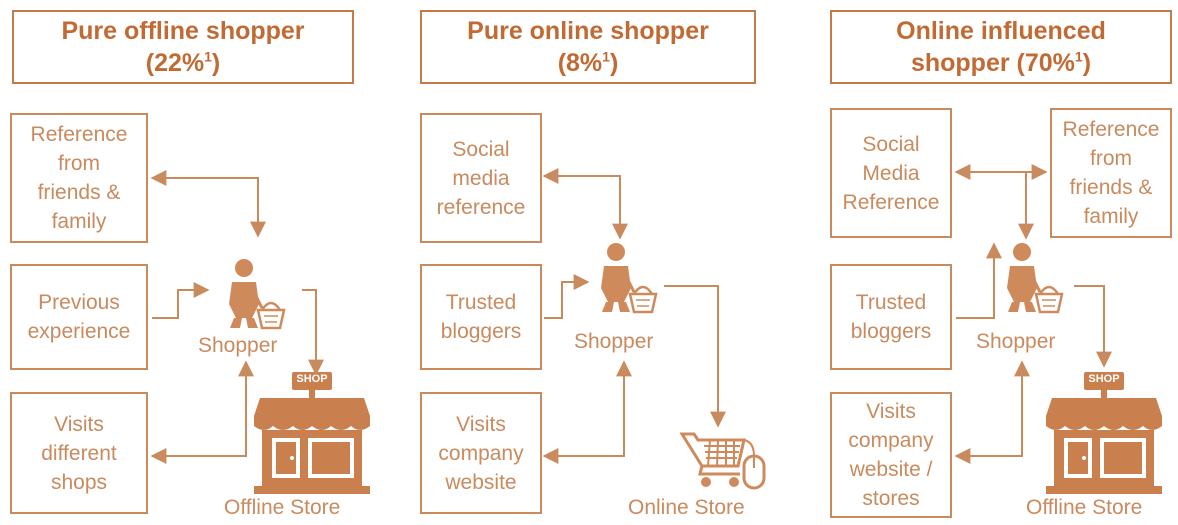 The width and height of the screenshot is (1178, 525). I want to click on arrow-reference-to-shopper, so click(208, 204).